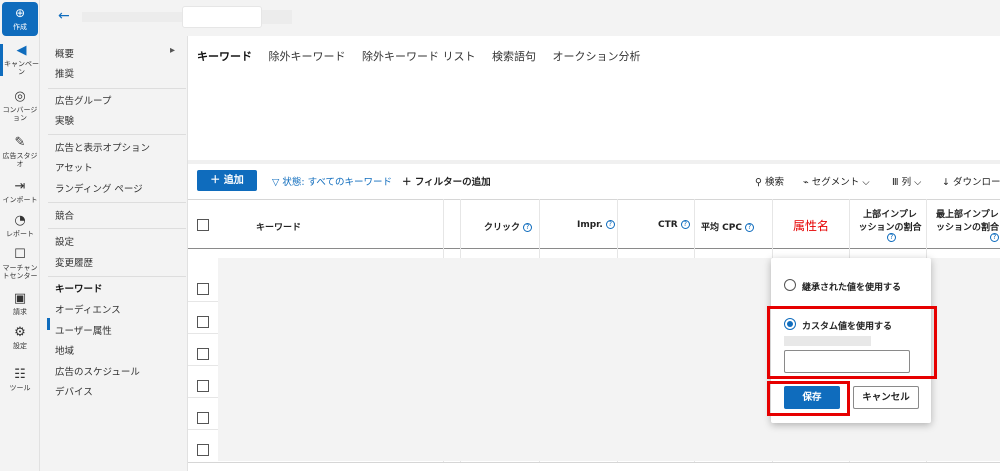 The height and width of the screenshot is (471, 1000). I want to click on filter-icon: ▽, so click(276, 182).